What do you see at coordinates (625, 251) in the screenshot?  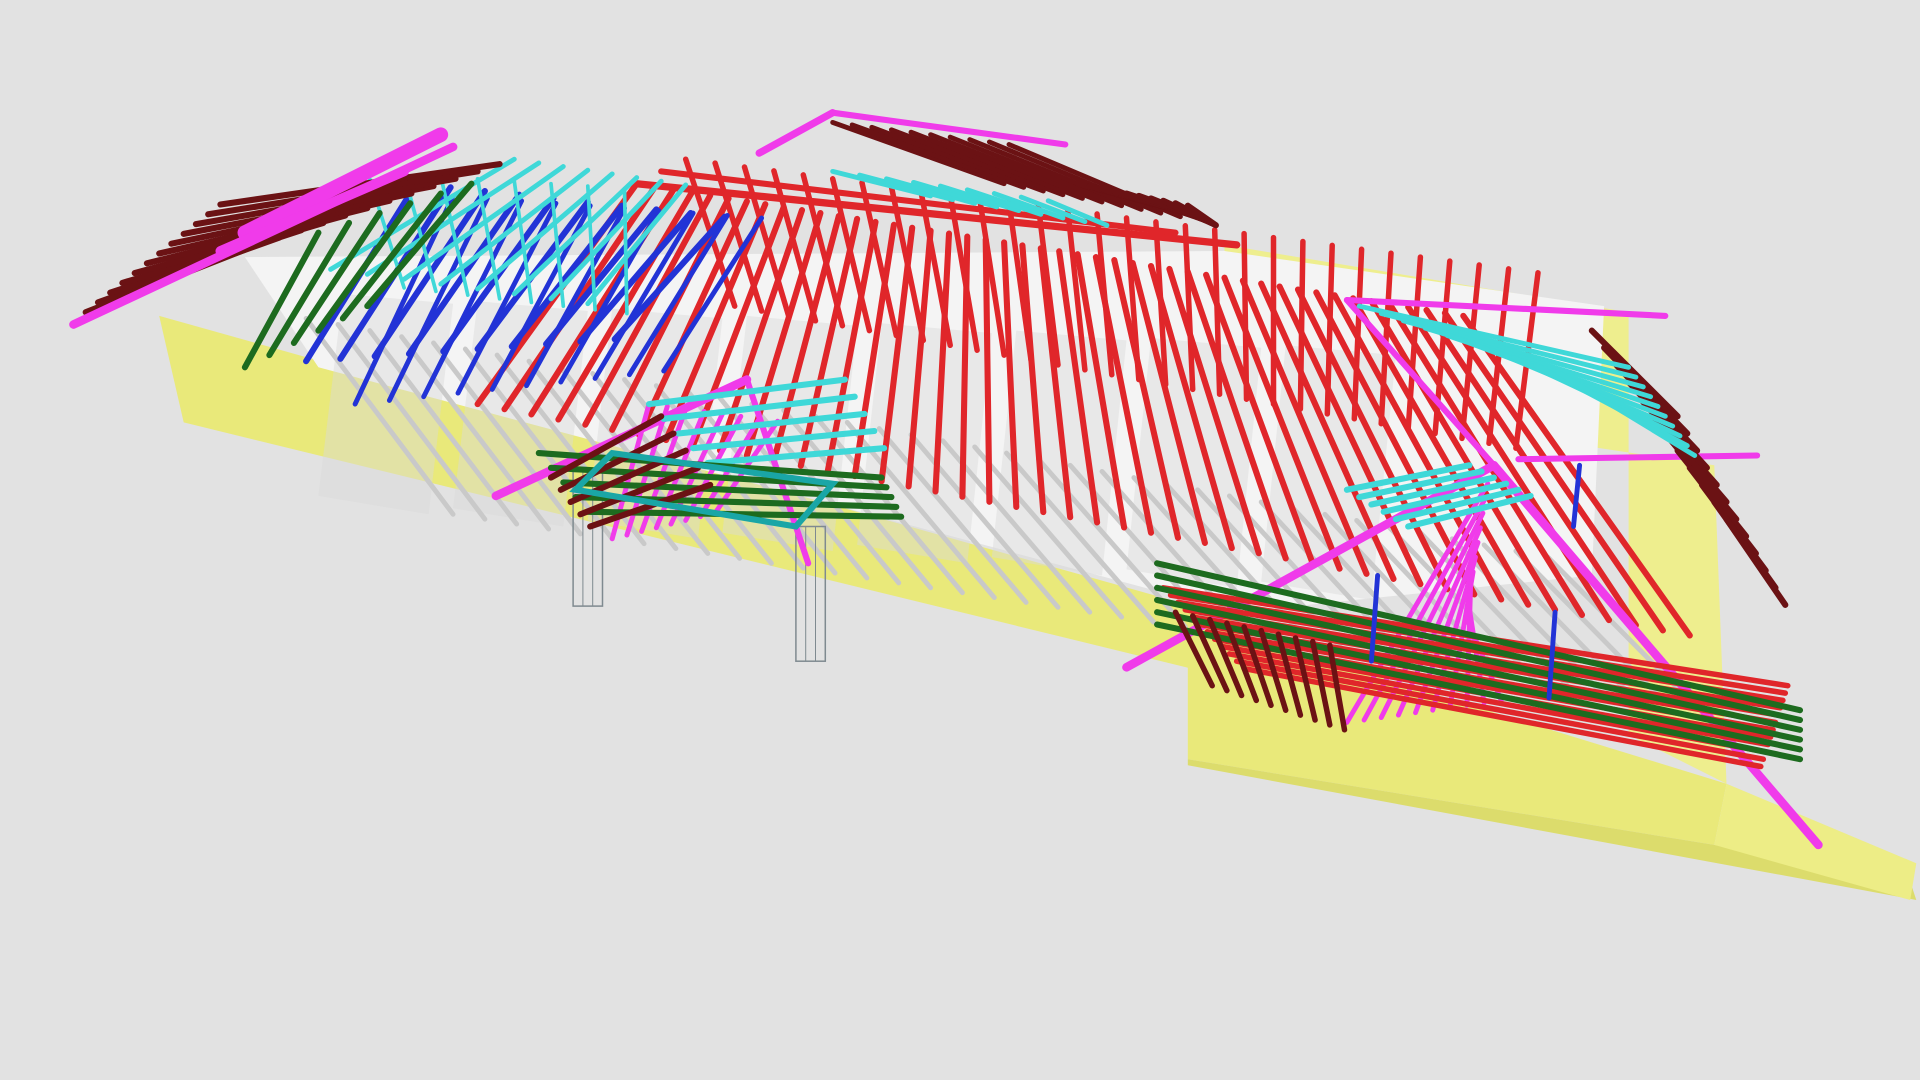 I see `valley-truss` at bounding box center [625, 251].